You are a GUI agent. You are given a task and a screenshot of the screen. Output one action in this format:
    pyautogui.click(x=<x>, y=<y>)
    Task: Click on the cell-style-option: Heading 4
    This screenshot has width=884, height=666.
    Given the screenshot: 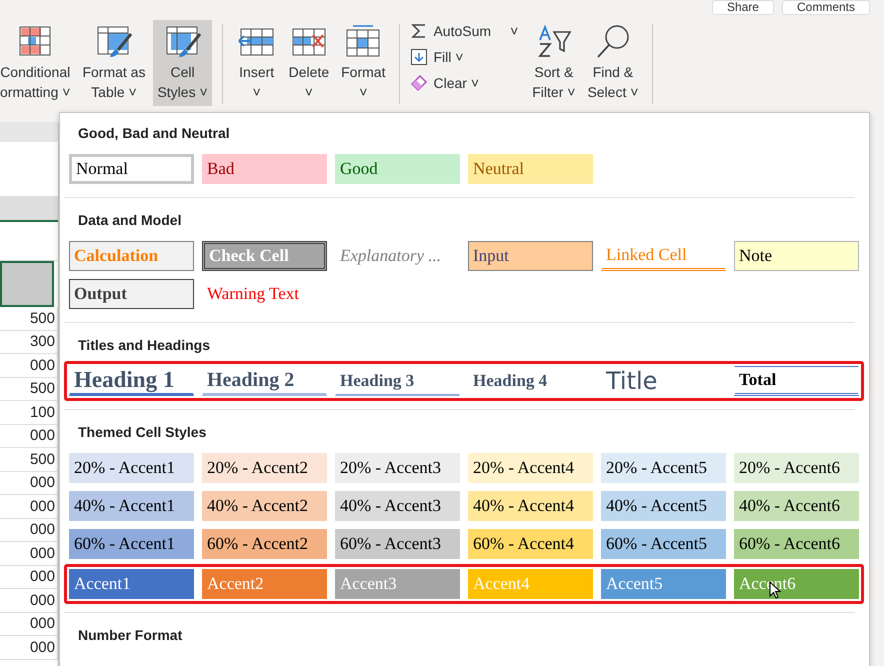 What is the action you would take?
    pyautogui.click(x=530, y=381)
    